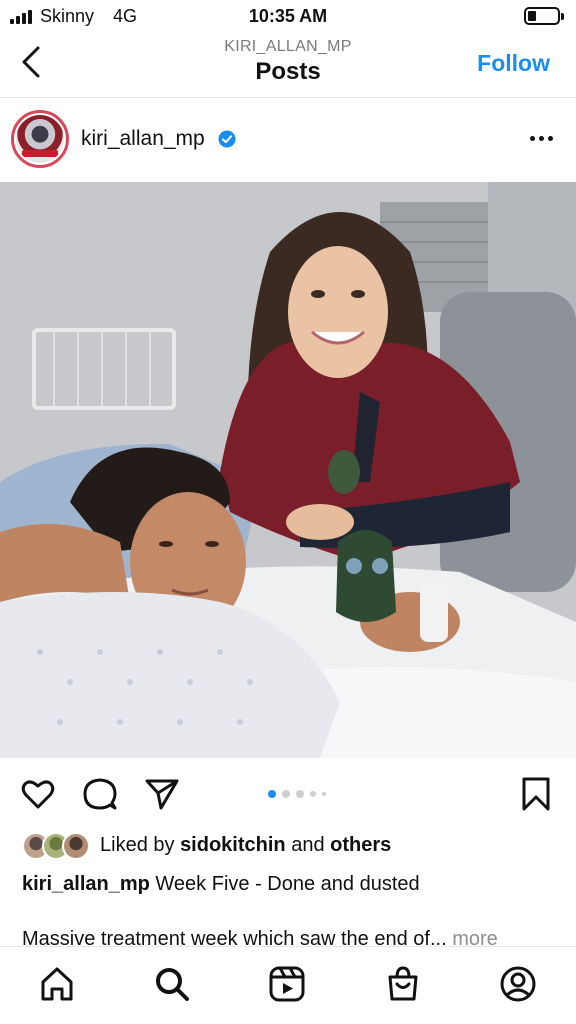 The image size is (576, 1024). What do you see at coordinates (40, 139) in the screenshot?
I see `avatar` at bounding box center [40, 139].